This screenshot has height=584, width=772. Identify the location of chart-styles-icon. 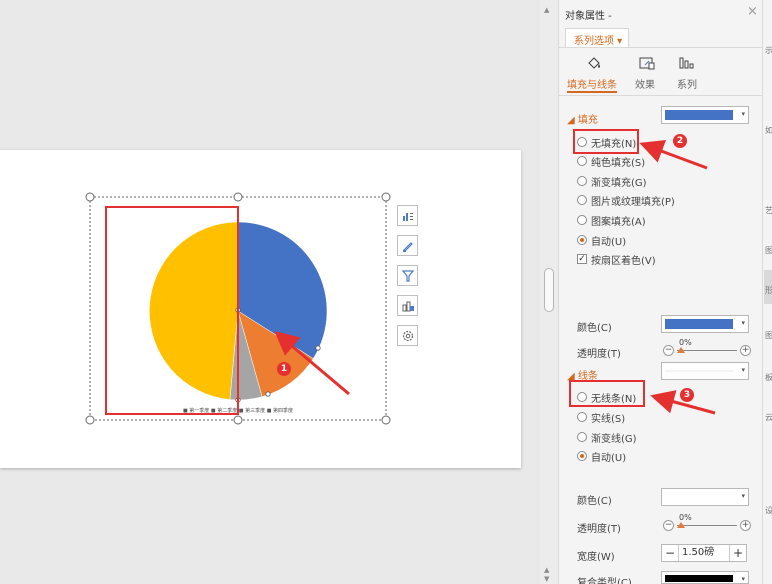
(407, 245).